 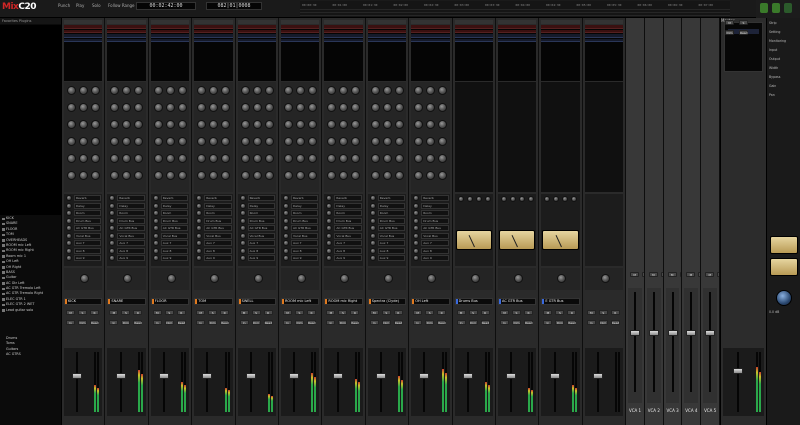 What do you see at coordinates (300, 301) in the screenshot?
I see `channel-name: ROOM mic Left` at bounding box center [300, 301].